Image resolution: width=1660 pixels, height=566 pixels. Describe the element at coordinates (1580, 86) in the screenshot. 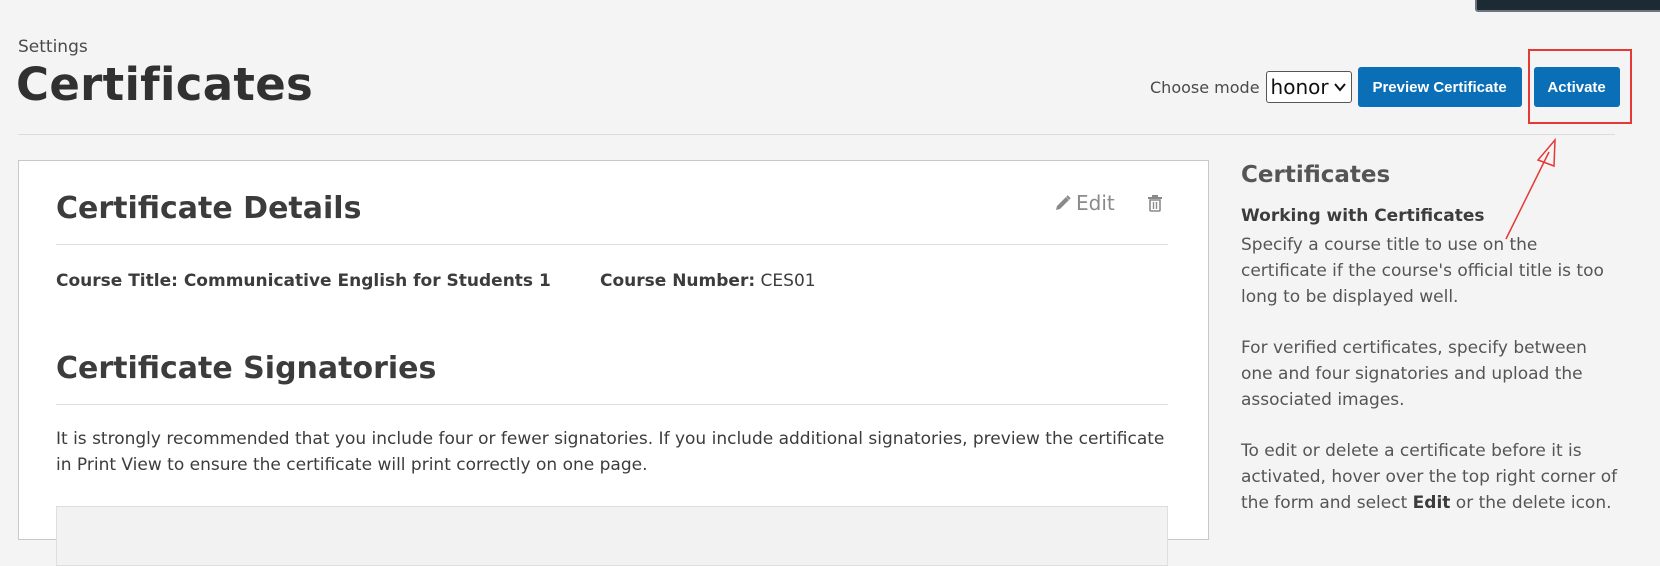

I see `annotation-highlight-box` at that location.